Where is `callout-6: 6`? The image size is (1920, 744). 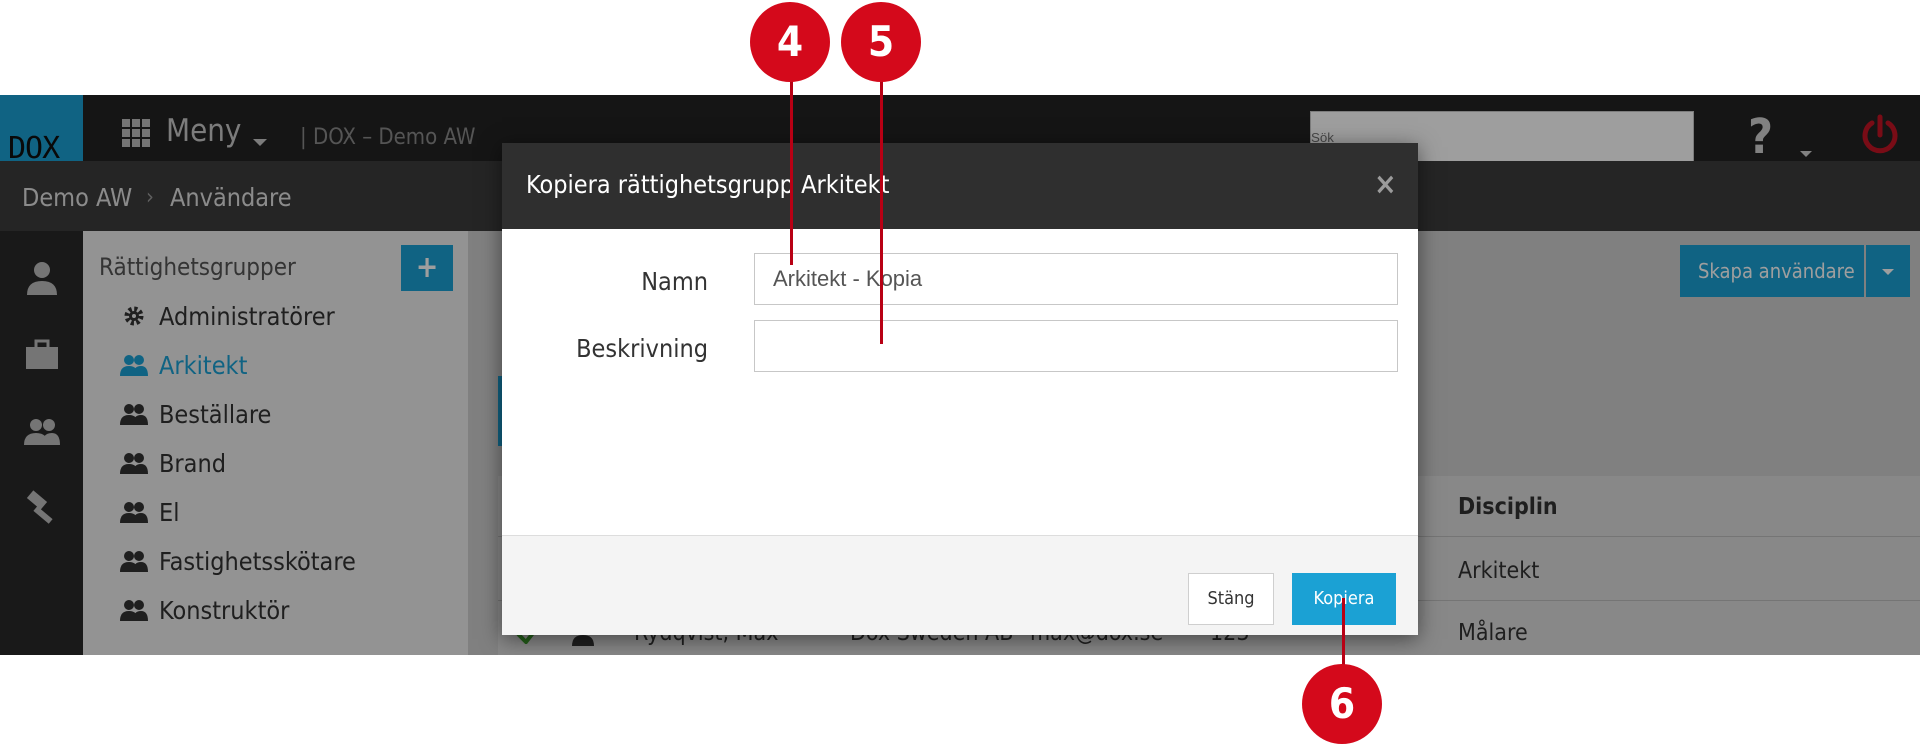
callout-6: 6 is located at coordinates (1342, 704).